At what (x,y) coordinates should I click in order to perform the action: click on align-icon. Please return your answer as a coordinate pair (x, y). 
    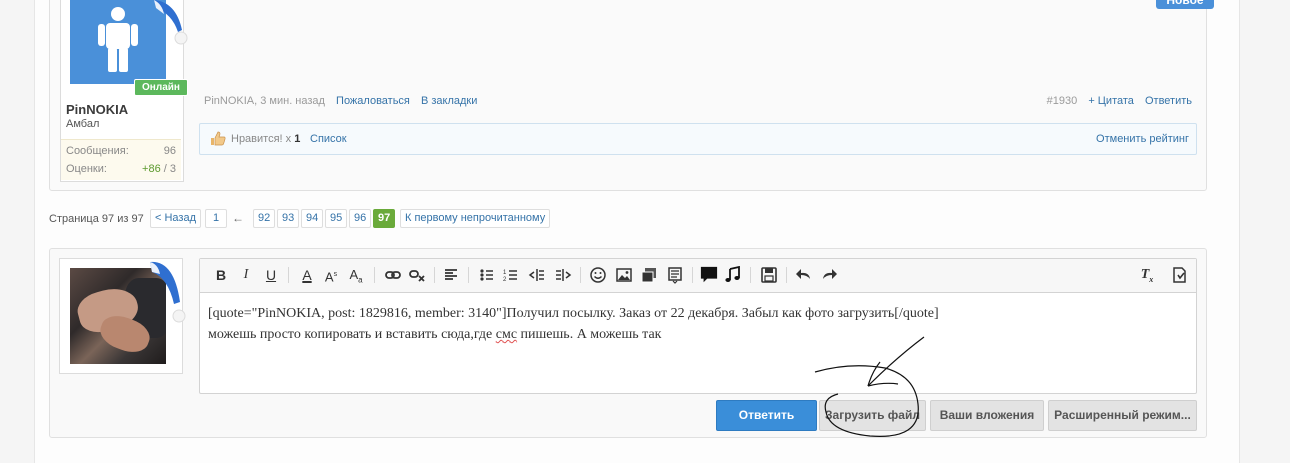
    Looking at the image, I should click on (451, 275).